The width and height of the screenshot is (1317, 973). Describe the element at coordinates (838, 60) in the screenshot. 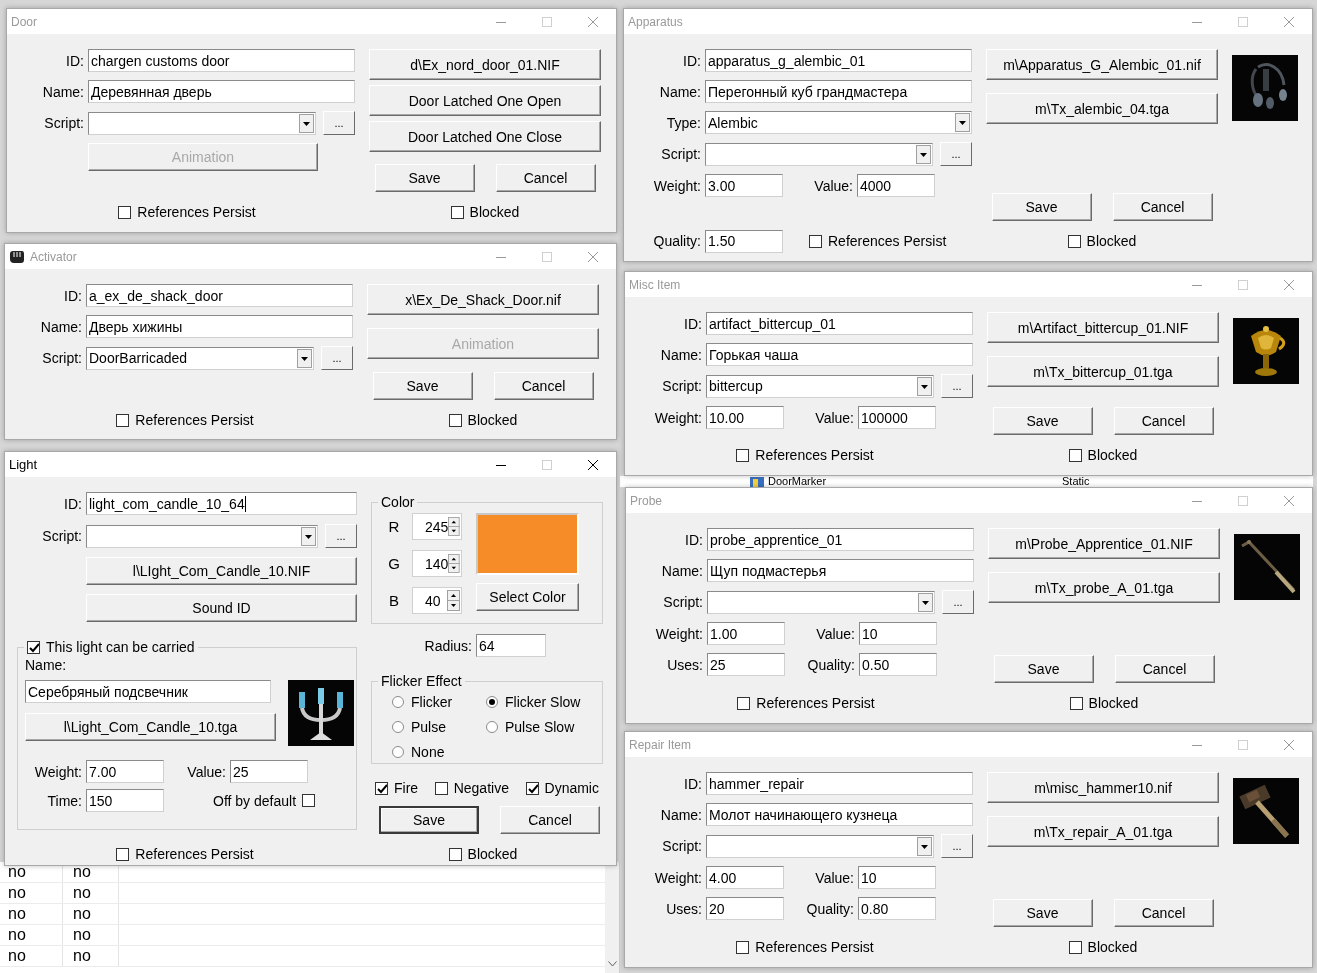

I see `text-field: apparatus_g_alembic_01` at that location.